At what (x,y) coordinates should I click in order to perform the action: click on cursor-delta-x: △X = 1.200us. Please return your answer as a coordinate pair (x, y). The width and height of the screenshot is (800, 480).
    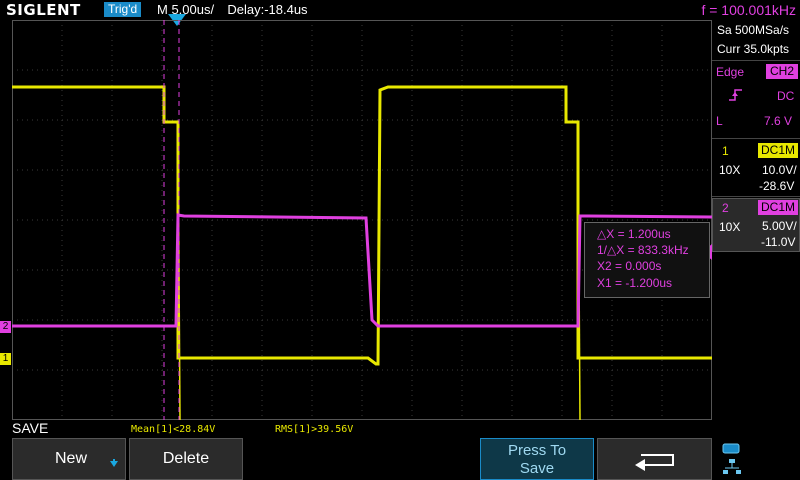
    Looking at the image, I should click on (634, 234).